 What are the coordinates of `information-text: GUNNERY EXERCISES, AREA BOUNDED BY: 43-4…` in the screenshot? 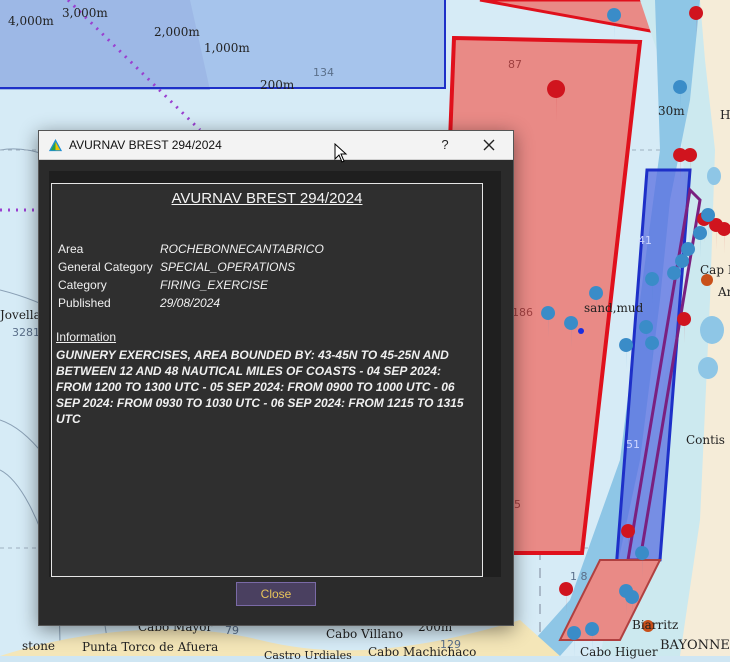 It's located at (260, 387).